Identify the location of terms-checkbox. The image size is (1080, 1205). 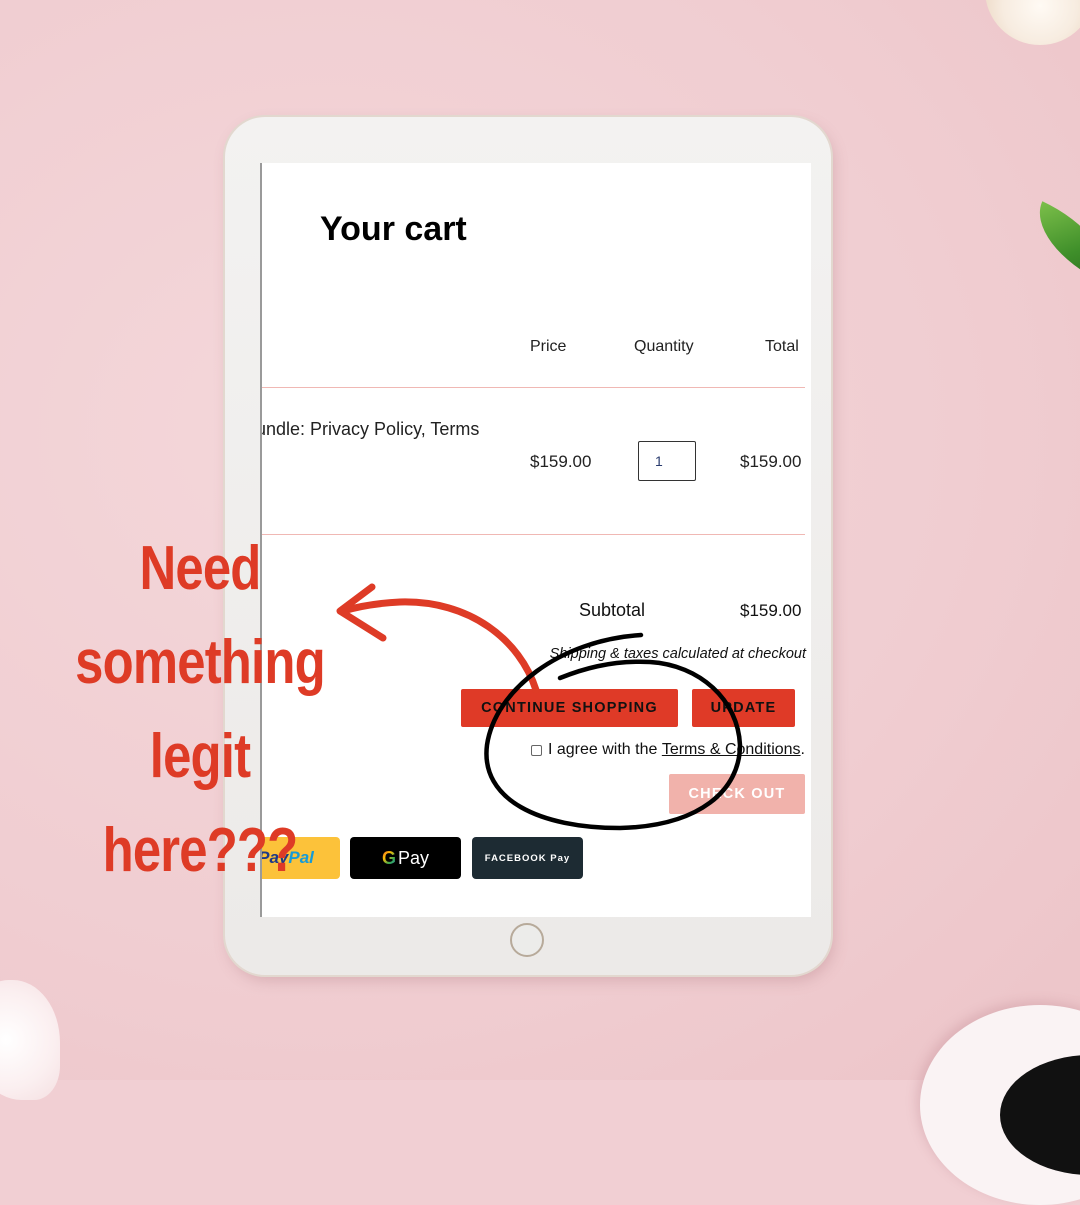
(536, 750).